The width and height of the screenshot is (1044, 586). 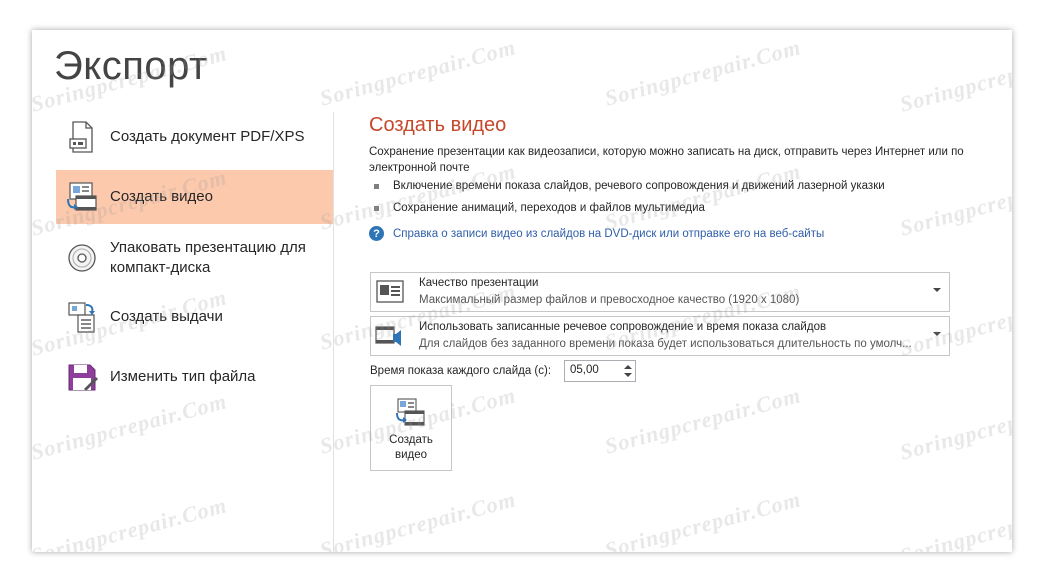 I want to click on create-video-button: Создать видео, so click(x=411, y=428).